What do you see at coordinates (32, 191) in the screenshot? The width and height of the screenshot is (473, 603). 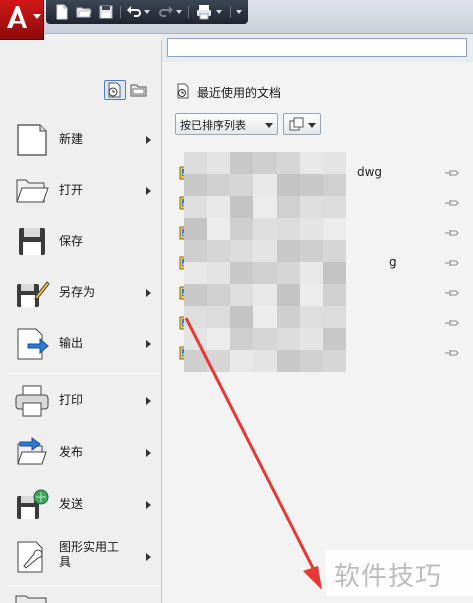 I see `open-folder-icon` at bounding box center [32, 191].